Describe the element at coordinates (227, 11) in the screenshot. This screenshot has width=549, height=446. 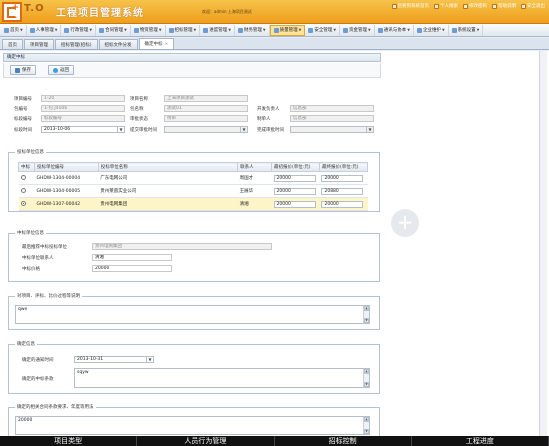
I see `welcome-text: 欢迎：admin 上海项目测试` at that location.